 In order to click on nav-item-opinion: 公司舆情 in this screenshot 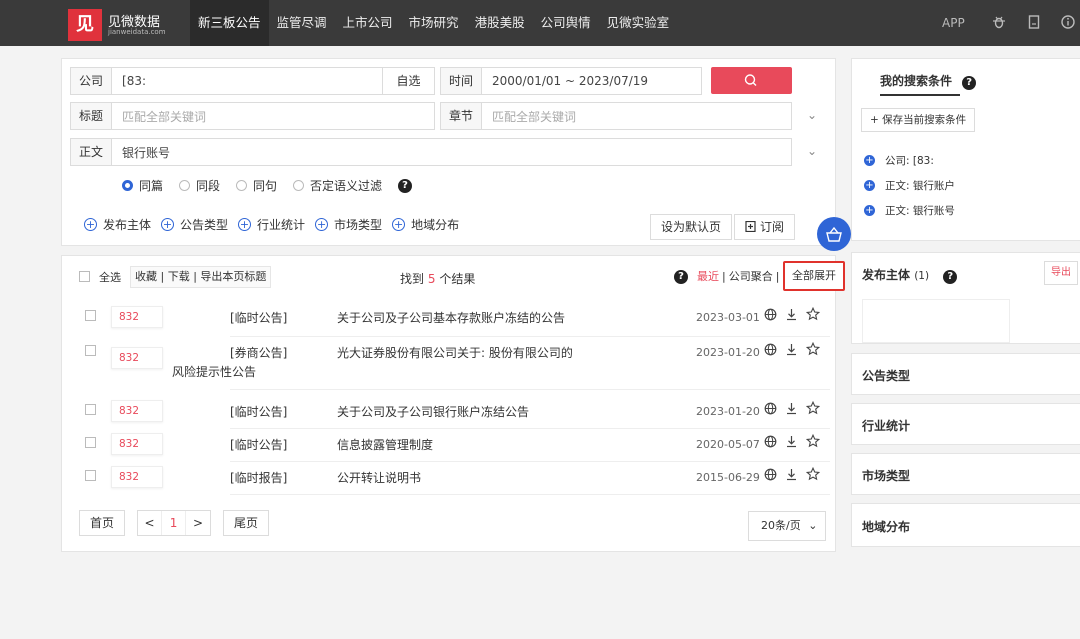, I will do `click(566, 23)`.